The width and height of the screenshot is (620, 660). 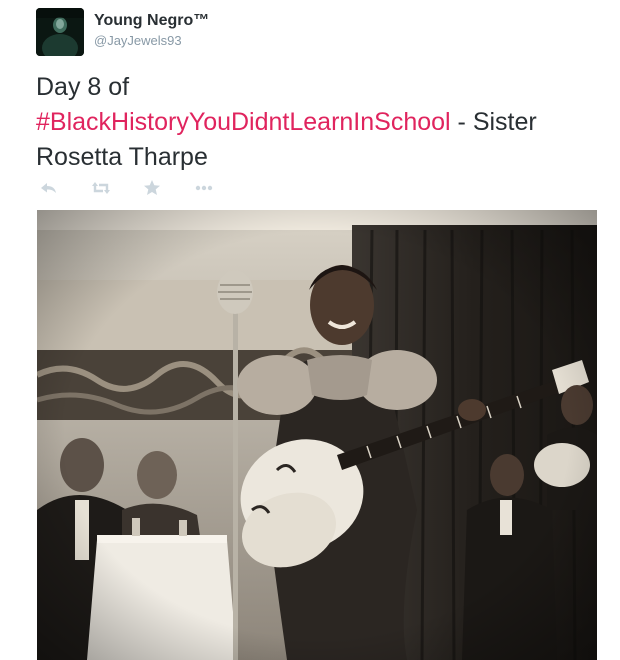 I want to click on retweet-icon, so click(x=101, y=188).